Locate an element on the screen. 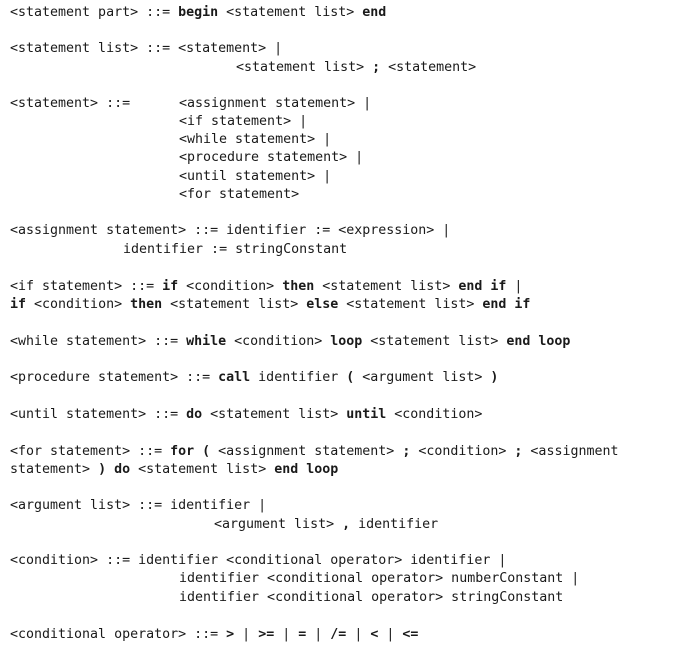 The width and height of the screenshot is (678, 663). keyword-until: until is located at coordinates (366, 414).